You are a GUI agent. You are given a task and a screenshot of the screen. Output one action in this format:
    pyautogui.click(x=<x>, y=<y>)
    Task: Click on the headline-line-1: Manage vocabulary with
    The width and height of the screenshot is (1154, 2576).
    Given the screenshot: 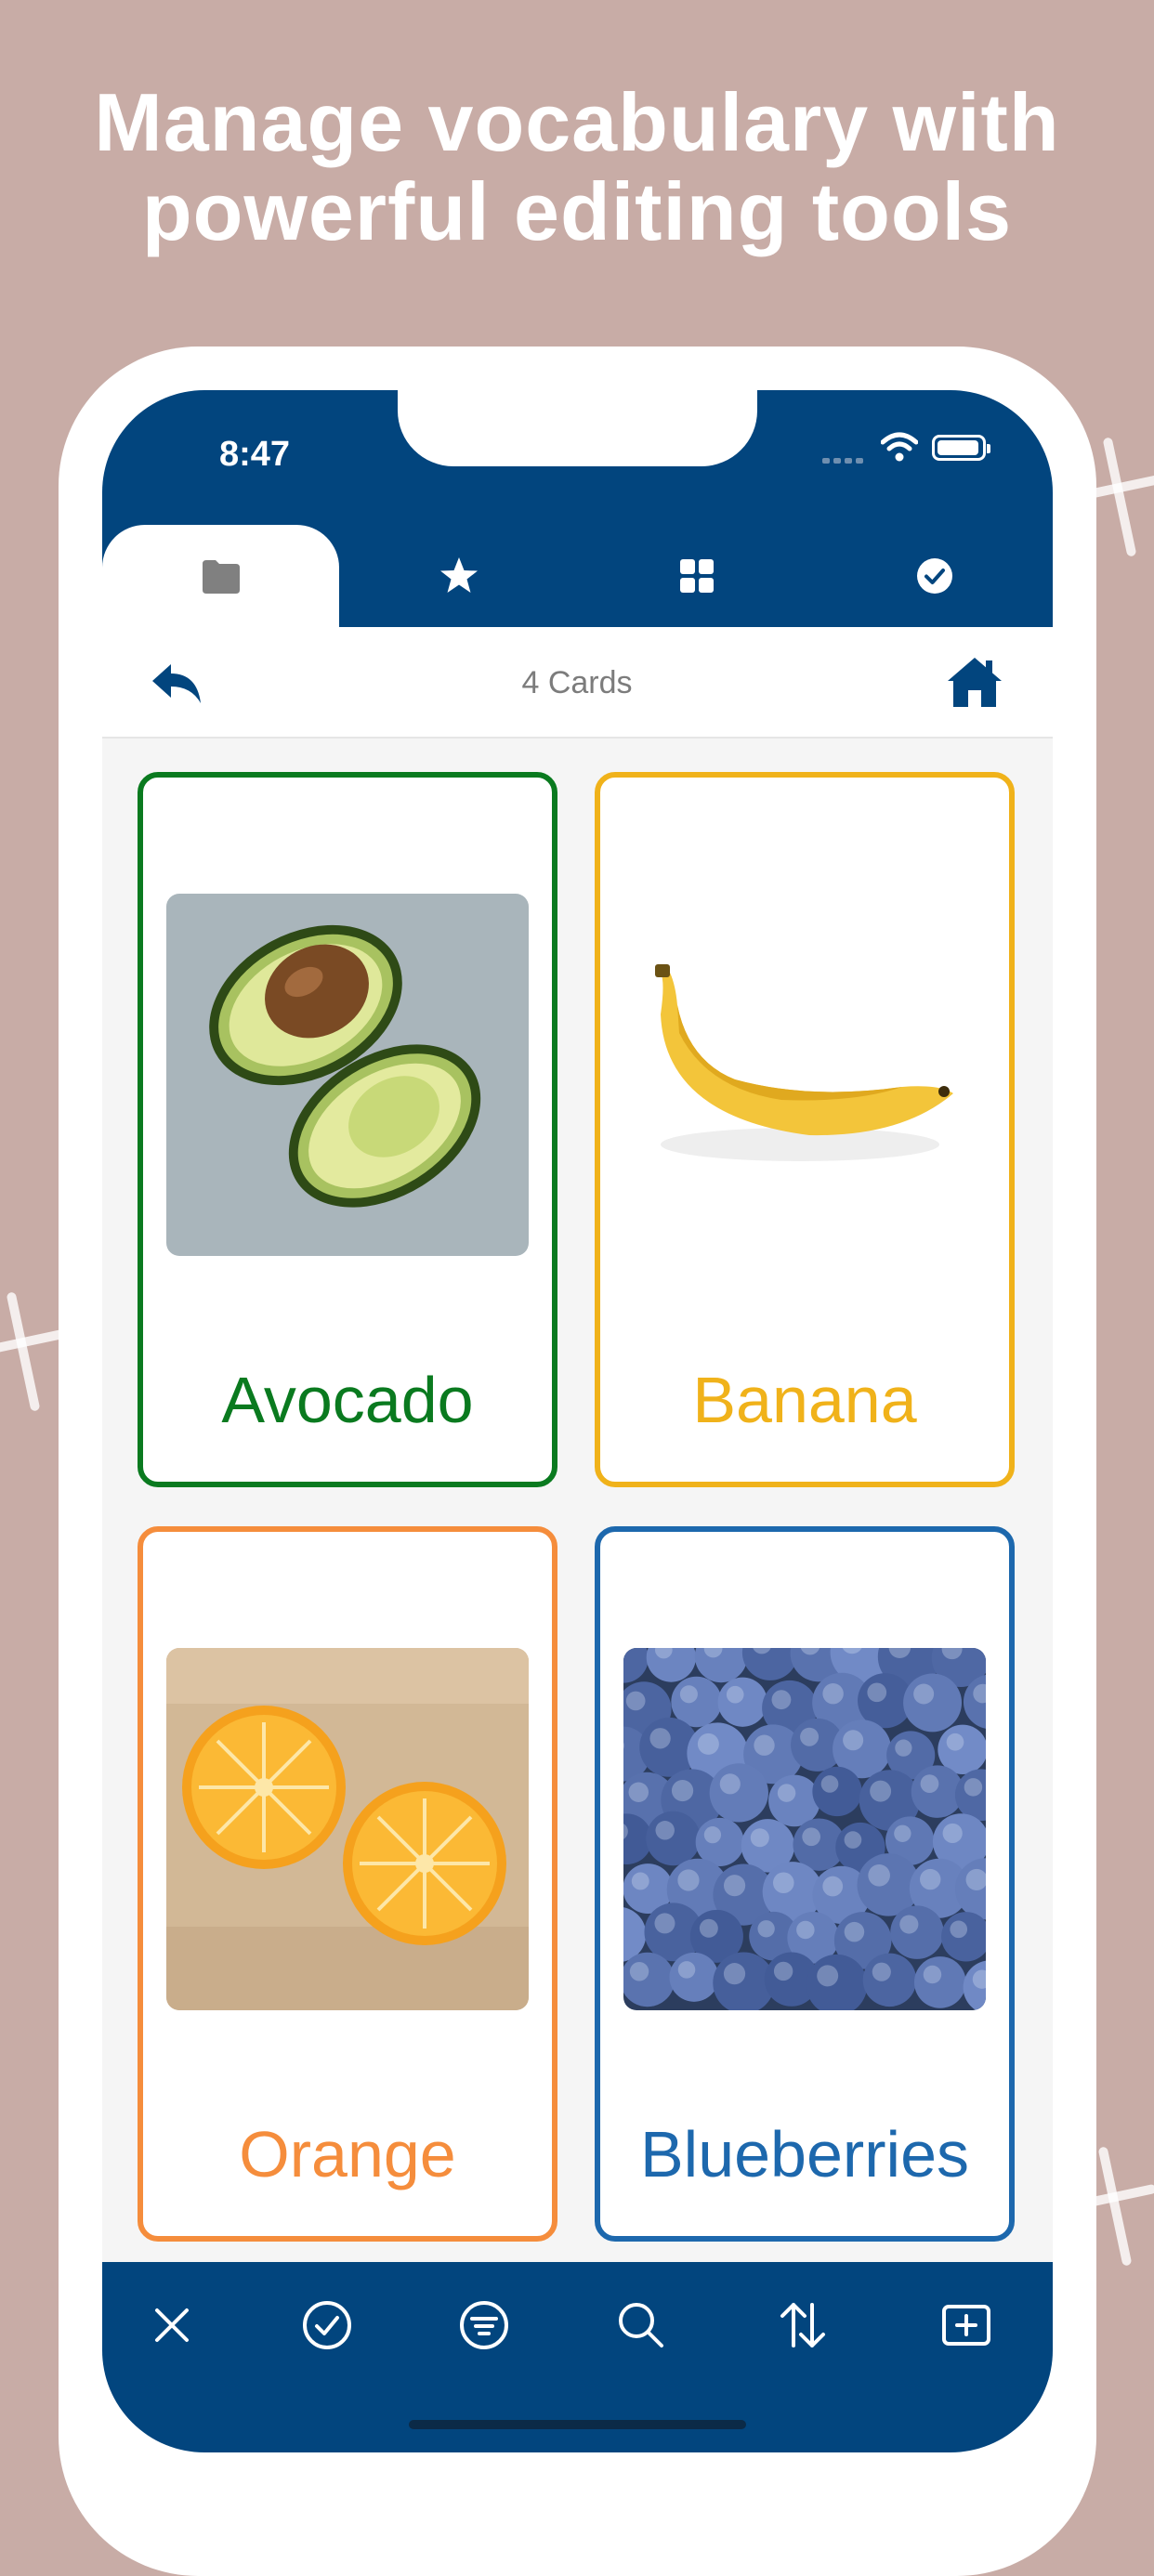 What is the action you would take?
    pyautogui.click(x=577, y=122)
    